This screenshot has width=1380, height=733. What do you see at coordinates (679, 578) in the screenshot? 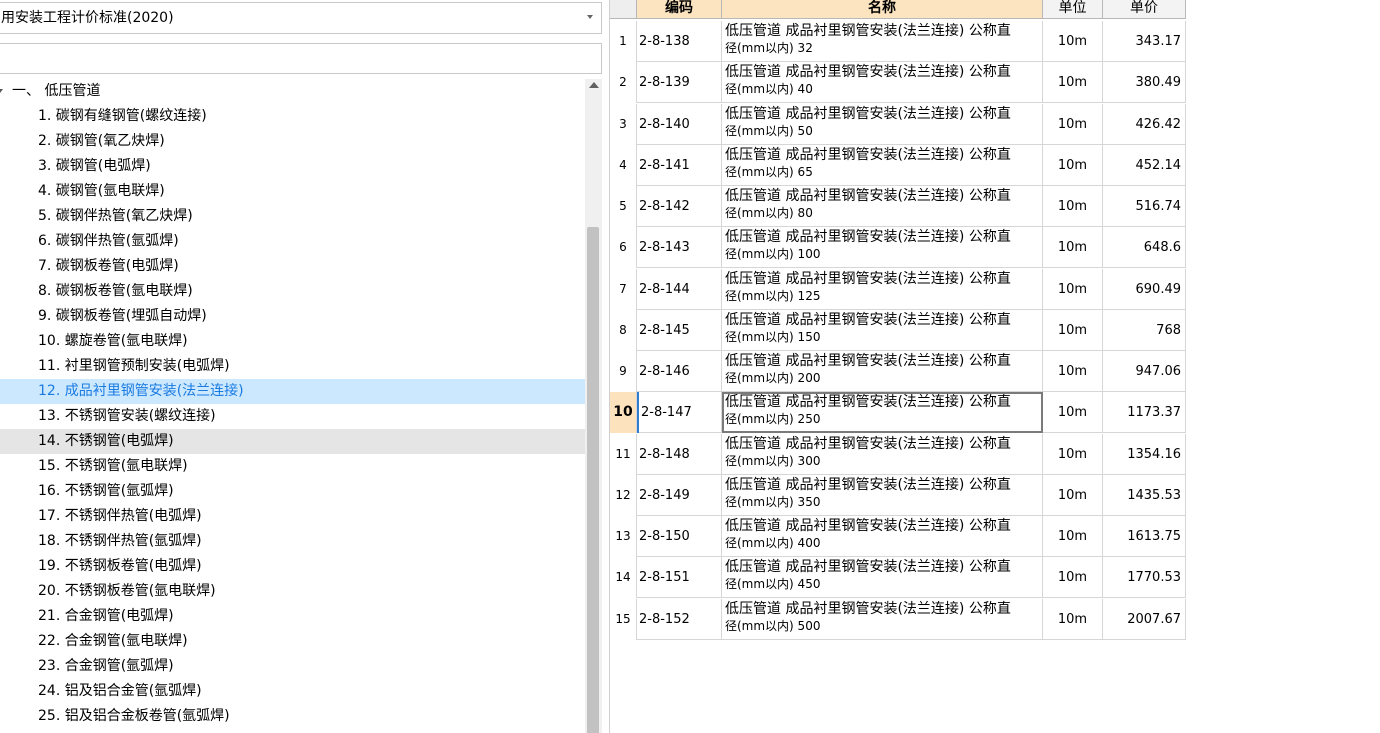
I see `cell-code: 2-8-151` at bounding box center [679, 578].